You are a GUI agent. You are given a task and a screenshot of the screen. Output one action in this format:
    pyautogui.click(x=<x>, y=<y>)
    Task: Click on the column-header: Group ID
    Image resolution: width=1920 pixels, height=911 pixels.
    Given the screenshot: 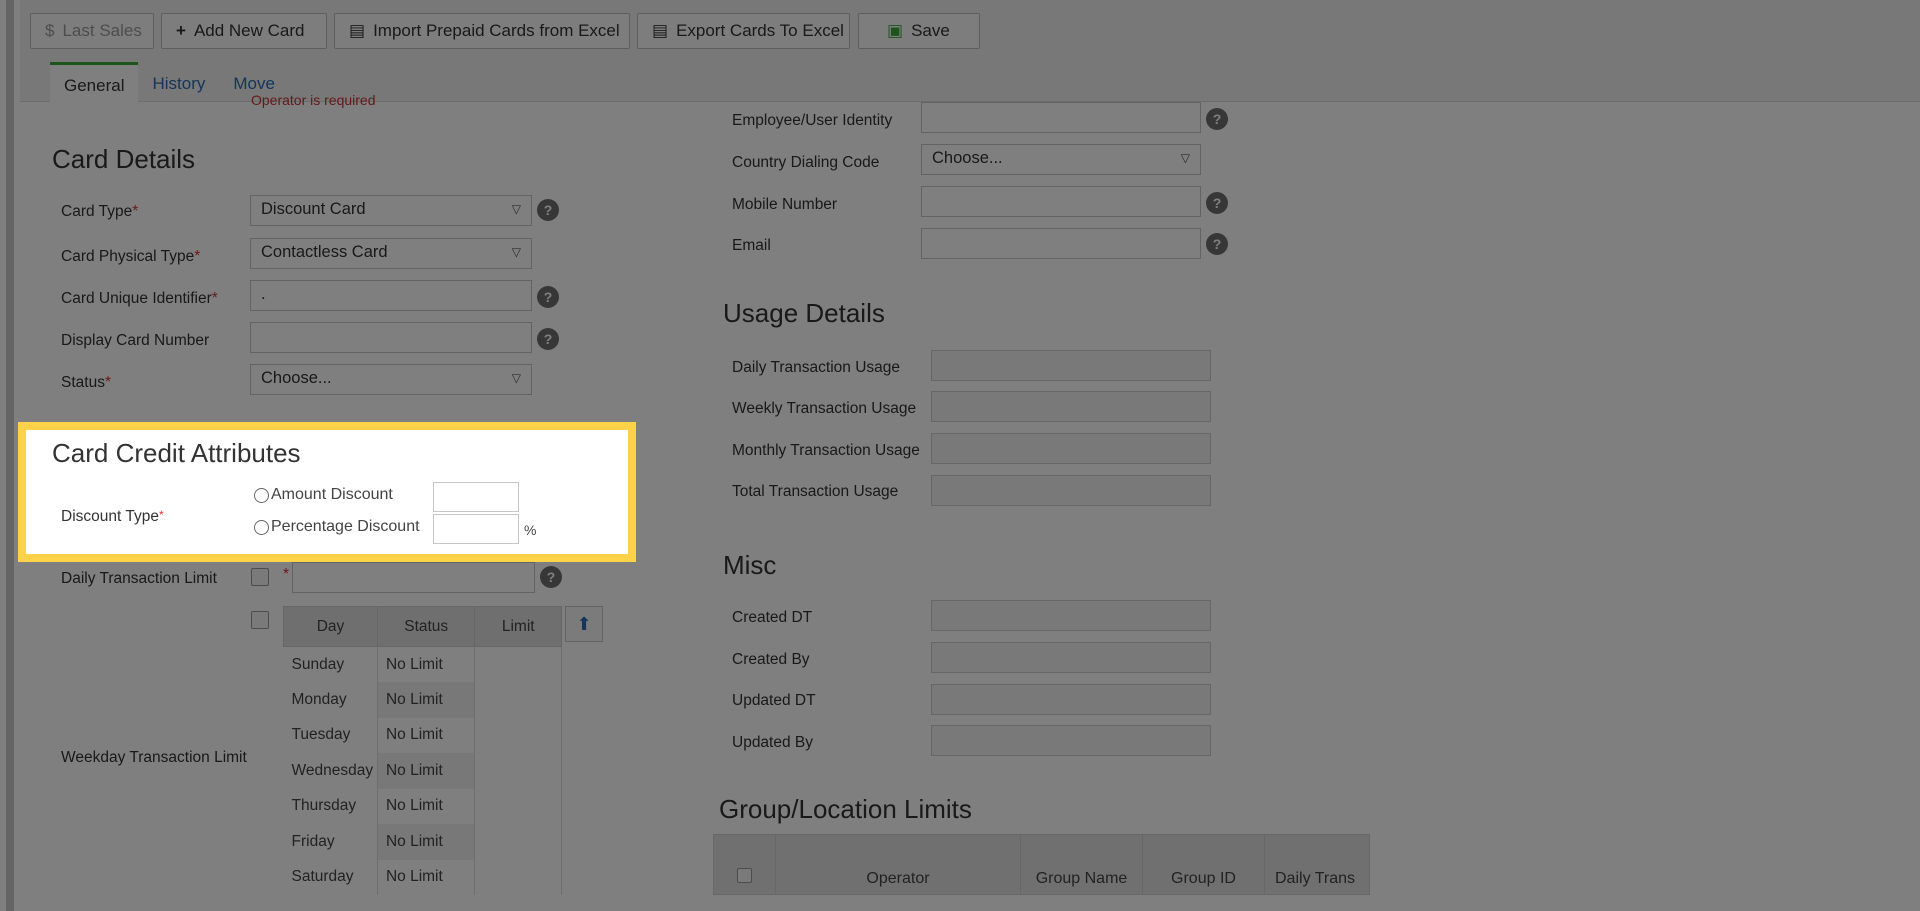 What is the action you would take?
    pyautogui.click(x=1203, y=864)
    